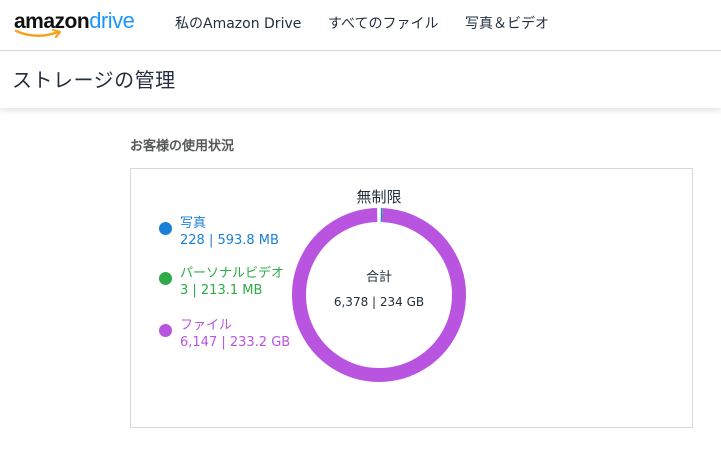 Image resolution: width=721 pixels, height=454 pixels. What do you see at coordinates (165, 228) in the screenshot?
I see `photos-color-dot` at bounding box center [165, 228].